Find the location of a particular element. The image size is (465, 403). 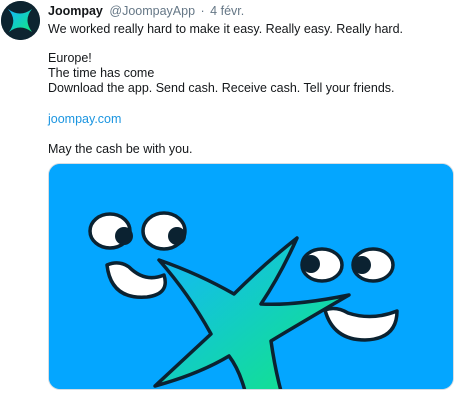

author-name: Joompay is located at coordinates (75, 11).